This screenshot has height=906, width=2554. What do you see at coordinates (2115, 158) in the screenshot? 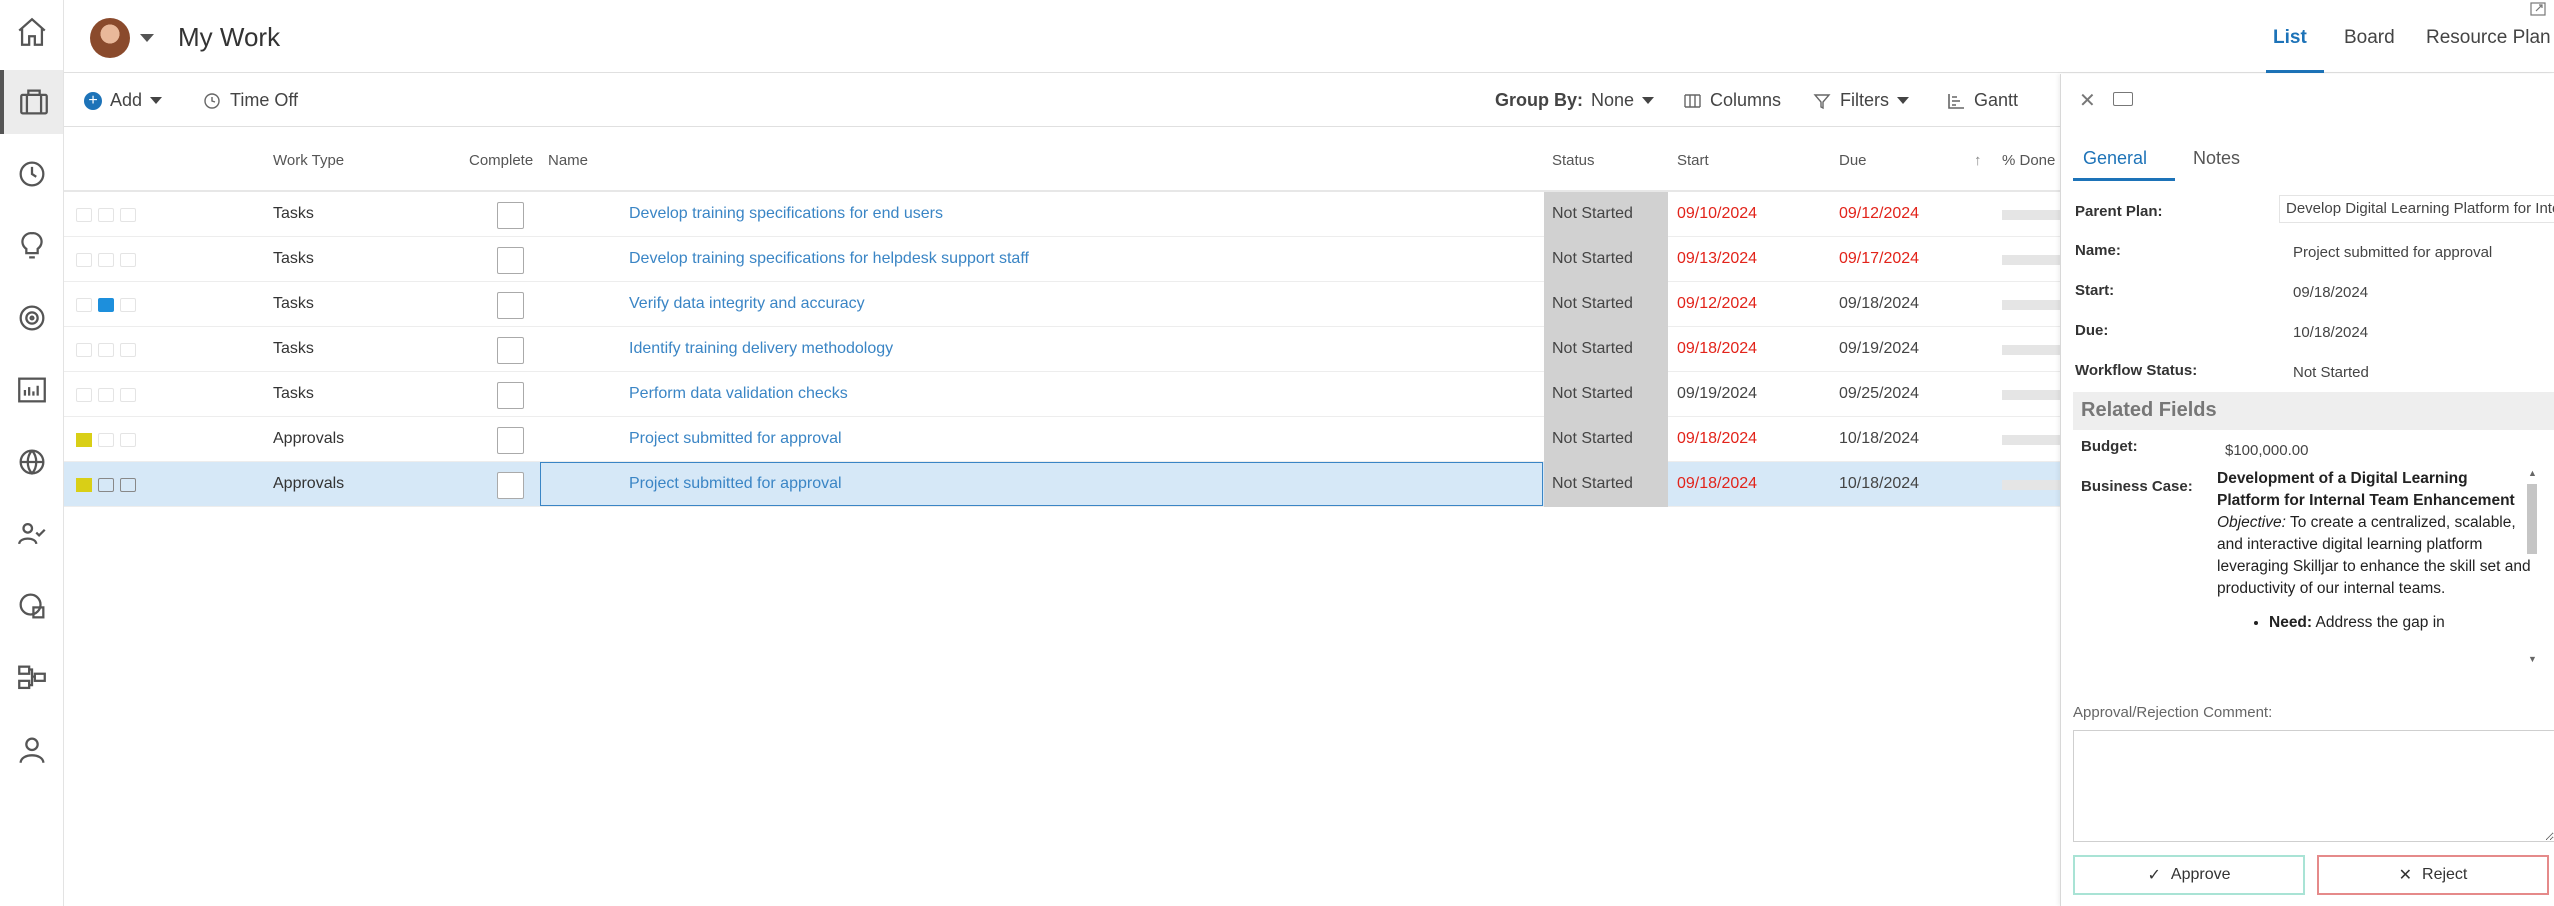
I see `tab-general: General` at bounding box center [2115, 158].